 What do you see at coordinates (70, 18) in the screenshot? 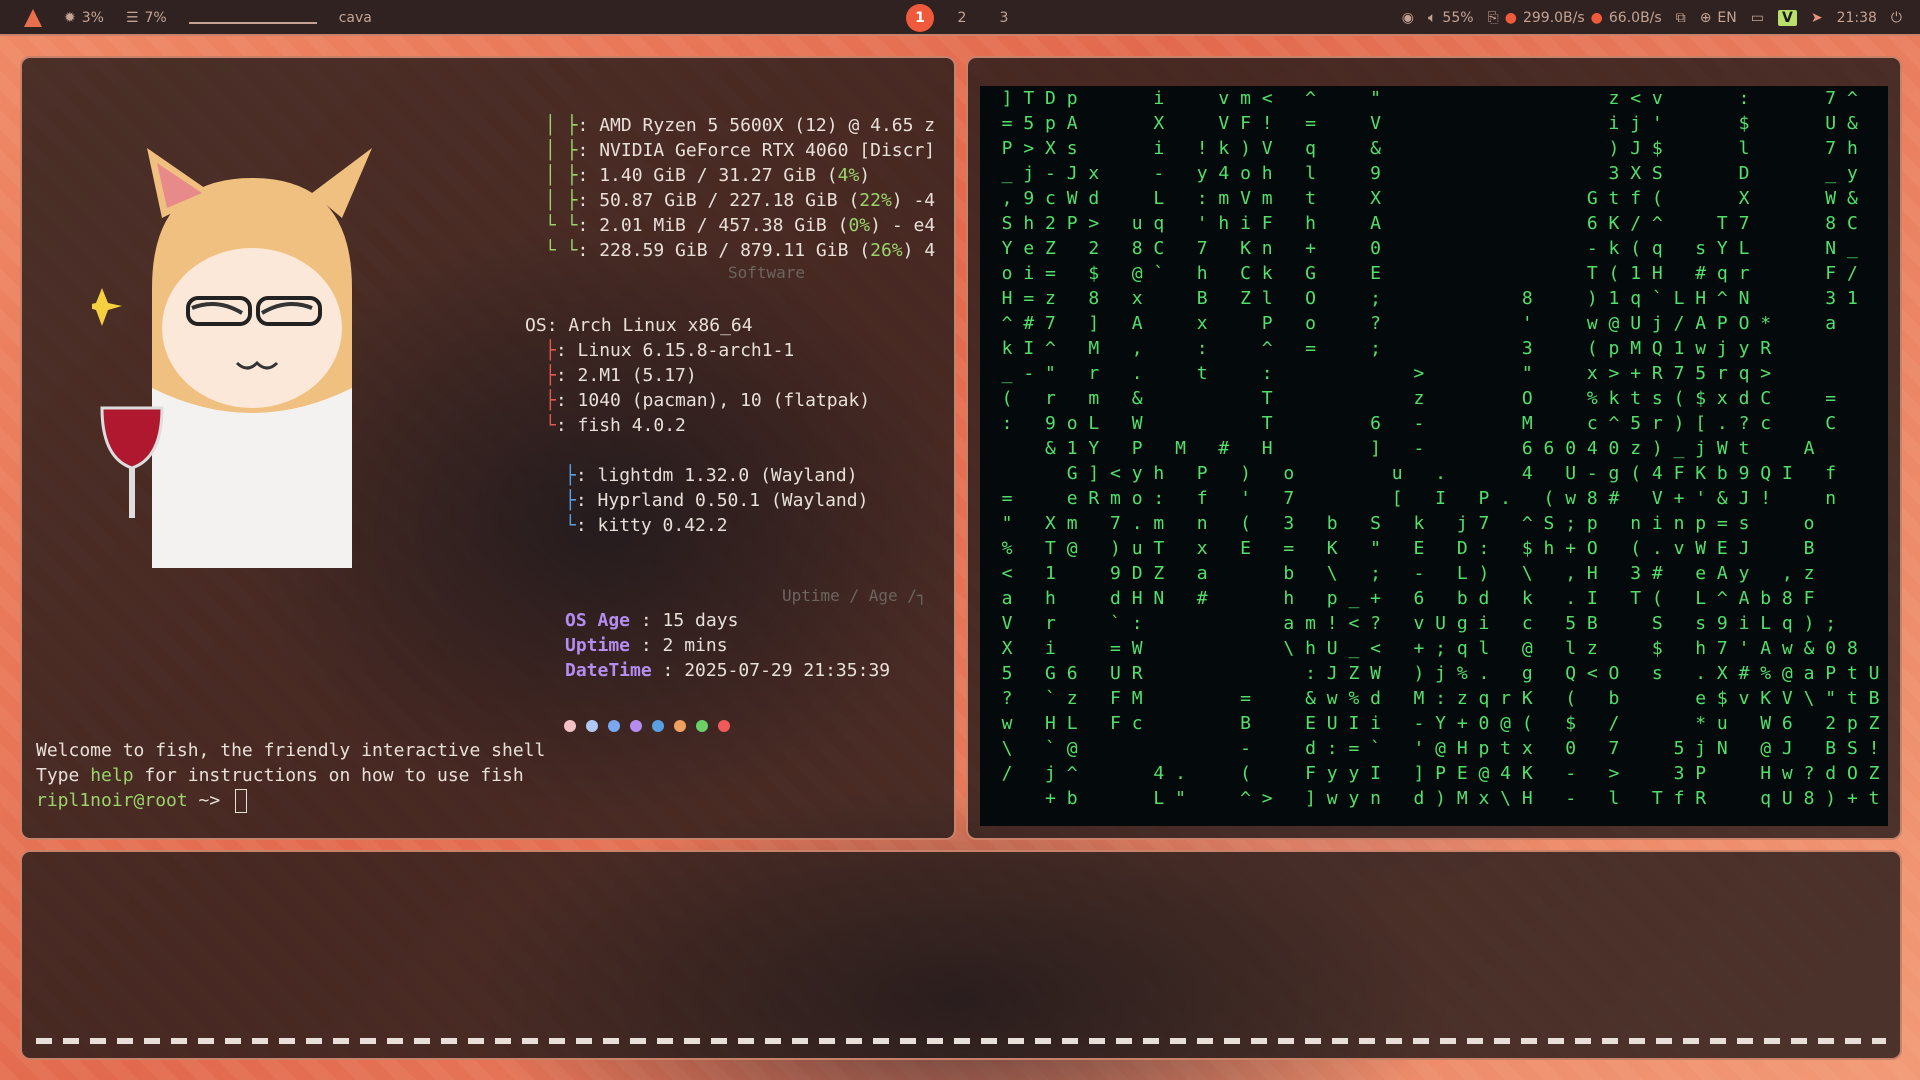
I see `cpu-icon: ✹` at bounding box center [70, 18].